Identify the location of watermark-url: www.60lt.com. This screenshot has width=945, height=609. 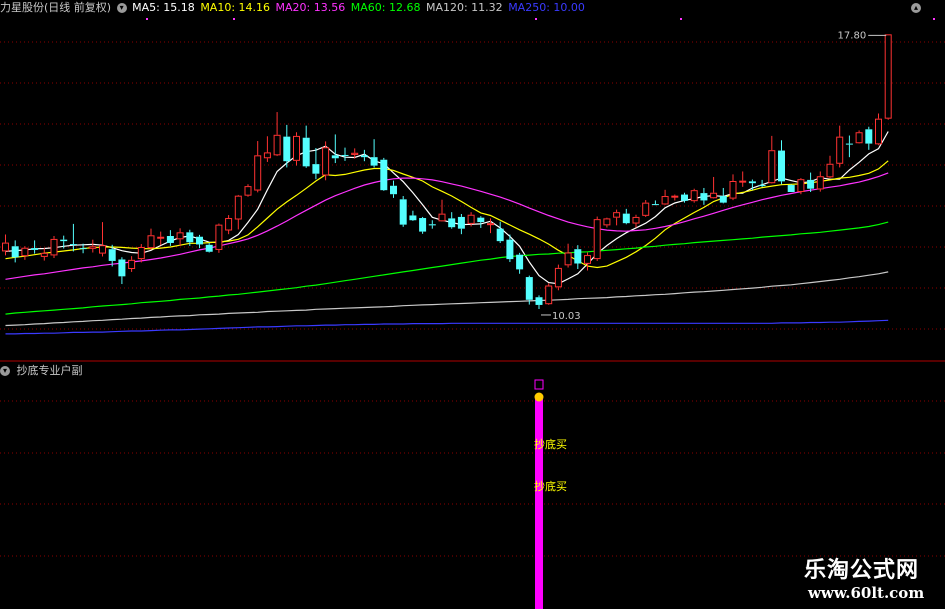
(866, 593).